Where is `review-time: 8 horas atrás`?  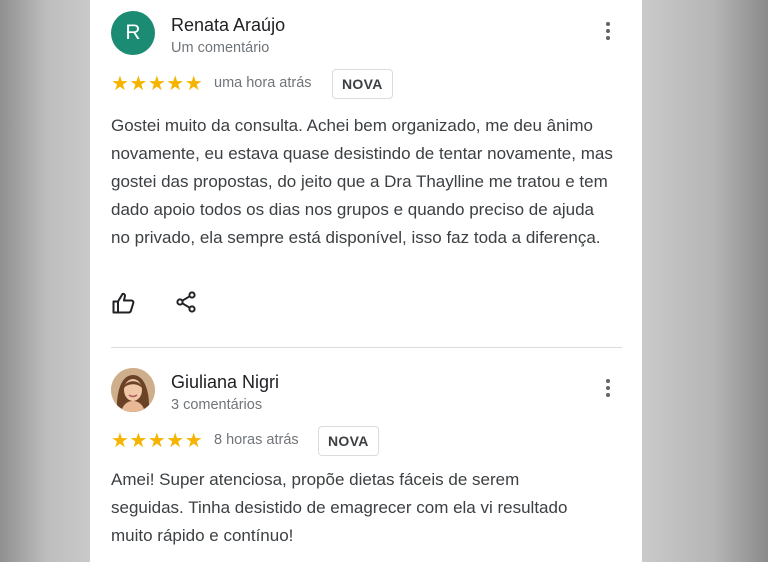
review-time: 8 horas atrás is located at coordinates (256, 440).